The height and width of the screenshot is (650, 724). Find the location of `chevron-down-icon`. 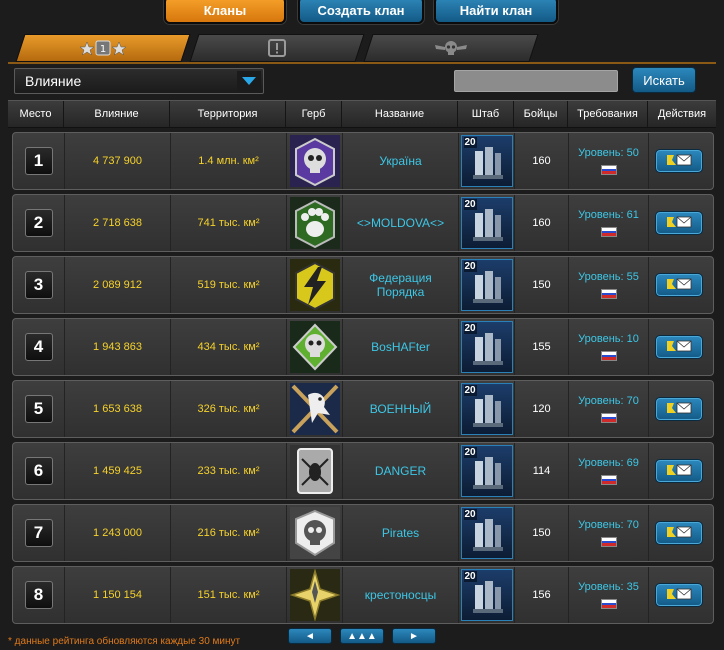

chevron-down-icon is located at coordinates (249, 81).